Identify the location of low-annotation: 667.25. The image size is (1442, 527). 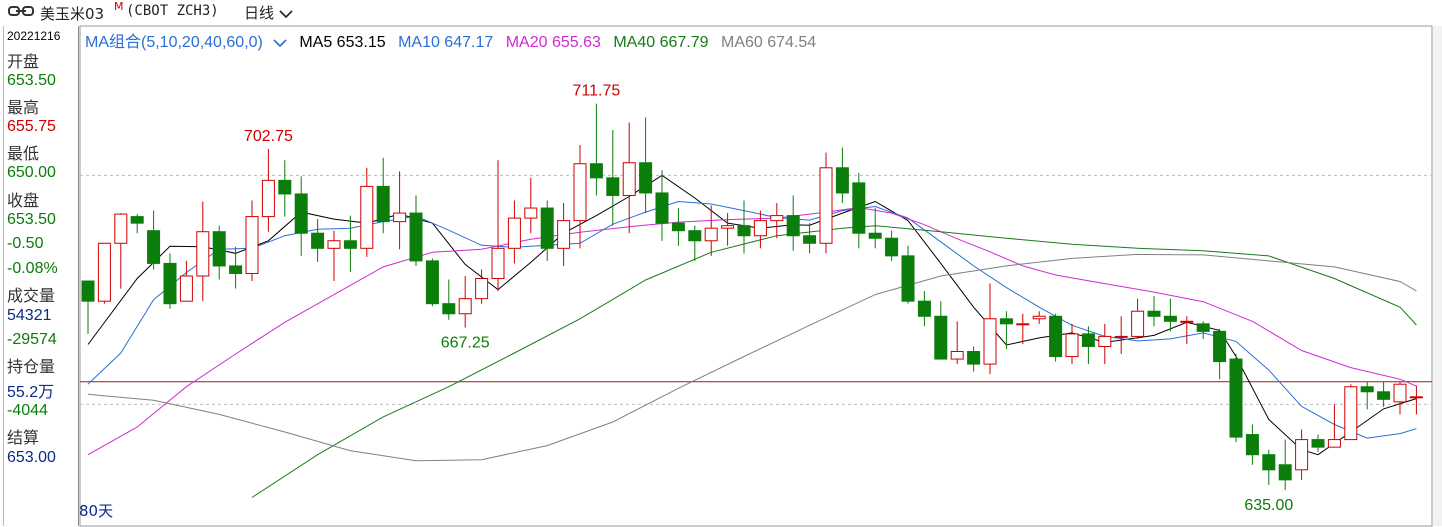
(465, 343).